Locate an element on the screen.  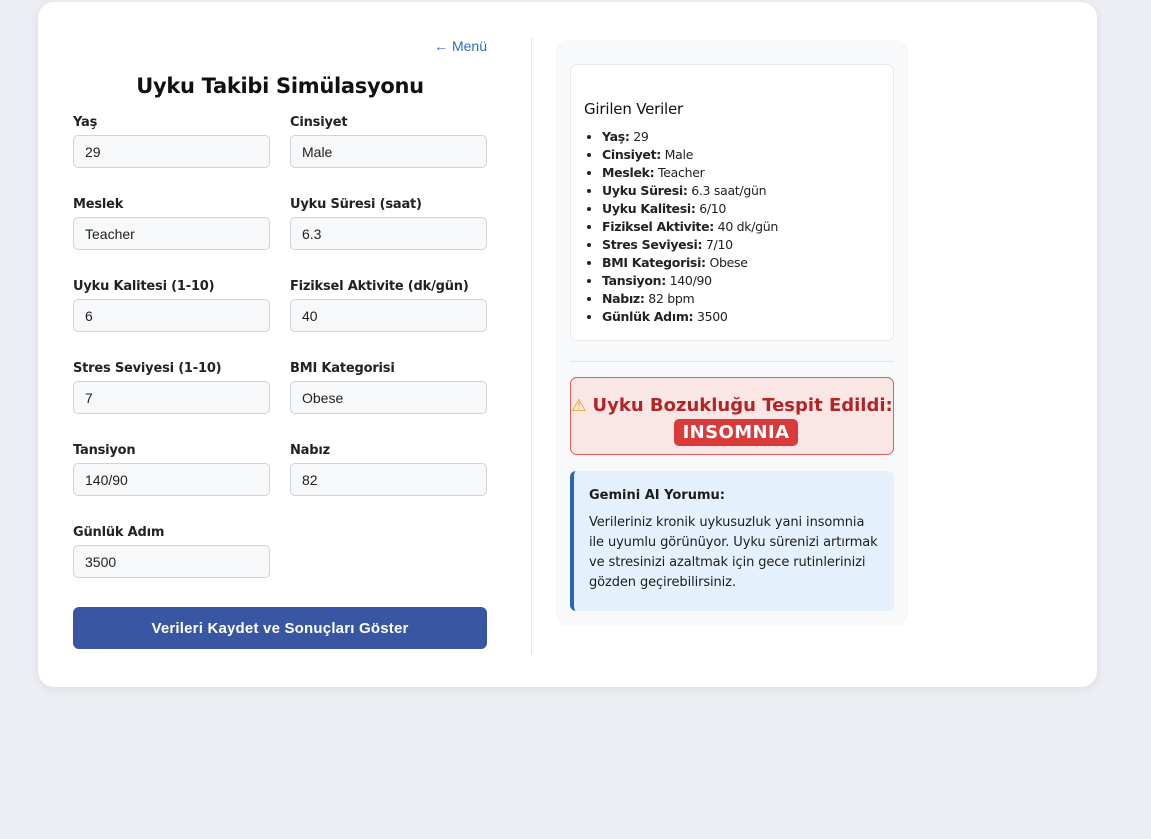
list-item: Stres Seviyesi: 7/10 is located at coordinates (690, 245).